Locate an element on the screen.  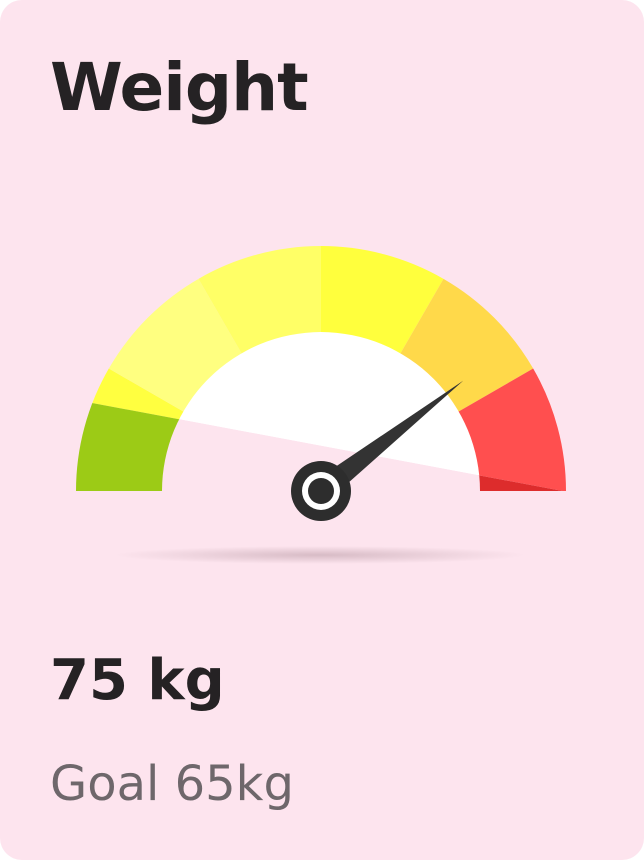
card-title: Weight is located at coordinates (179, 87).